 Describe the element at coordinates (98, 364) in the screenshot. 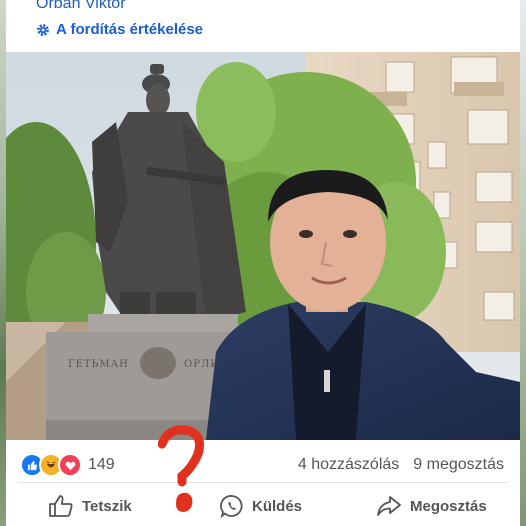

I see `plaque-left-text: ГЕТЬМАН` at that location.